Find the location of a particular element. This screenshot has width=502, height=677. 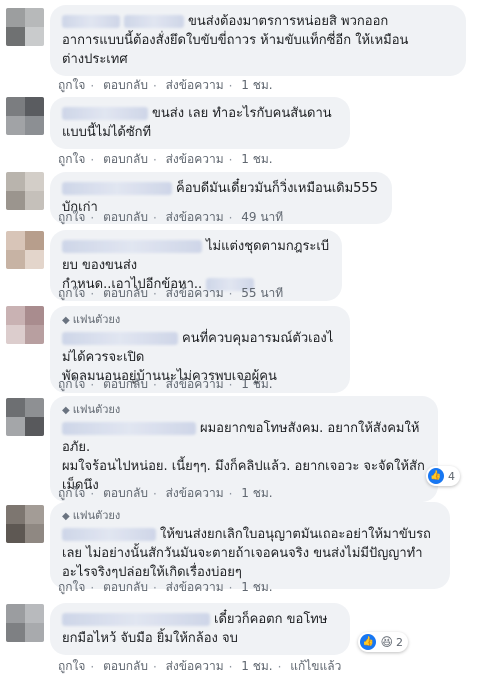

timestamp: 49 นาที is located at coordinates (262, 217).